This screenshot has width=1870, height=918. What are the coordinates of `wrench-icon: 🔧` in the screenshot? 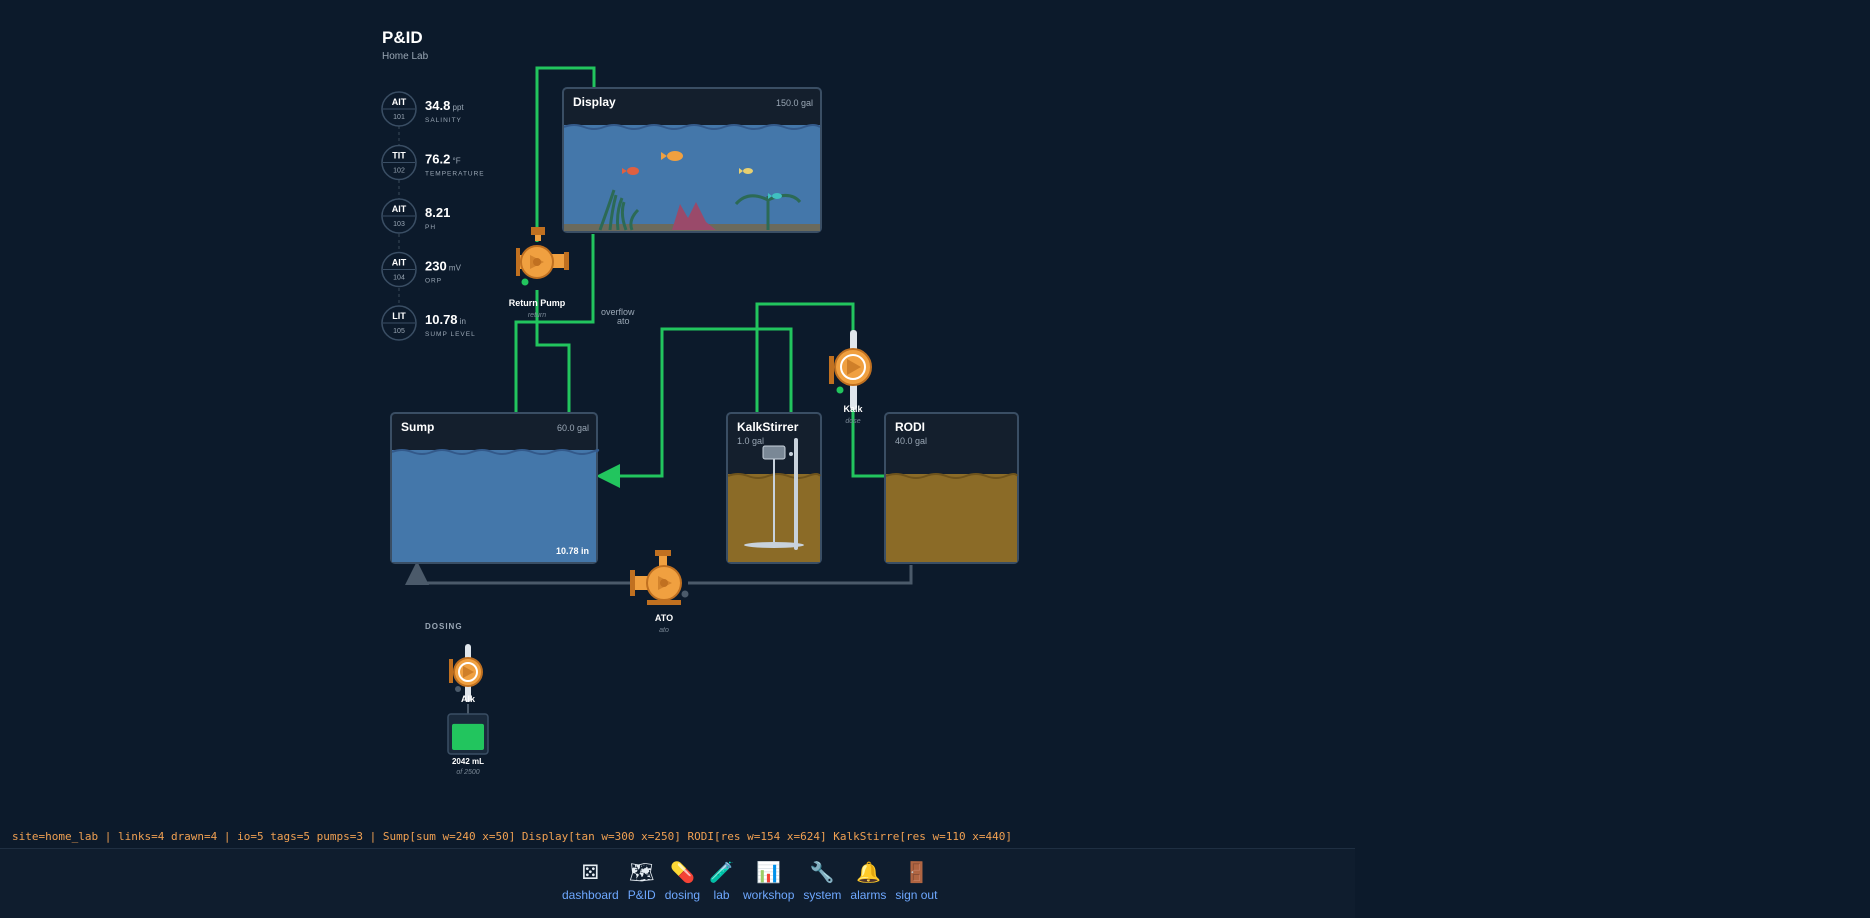 It's located at (822, 873).